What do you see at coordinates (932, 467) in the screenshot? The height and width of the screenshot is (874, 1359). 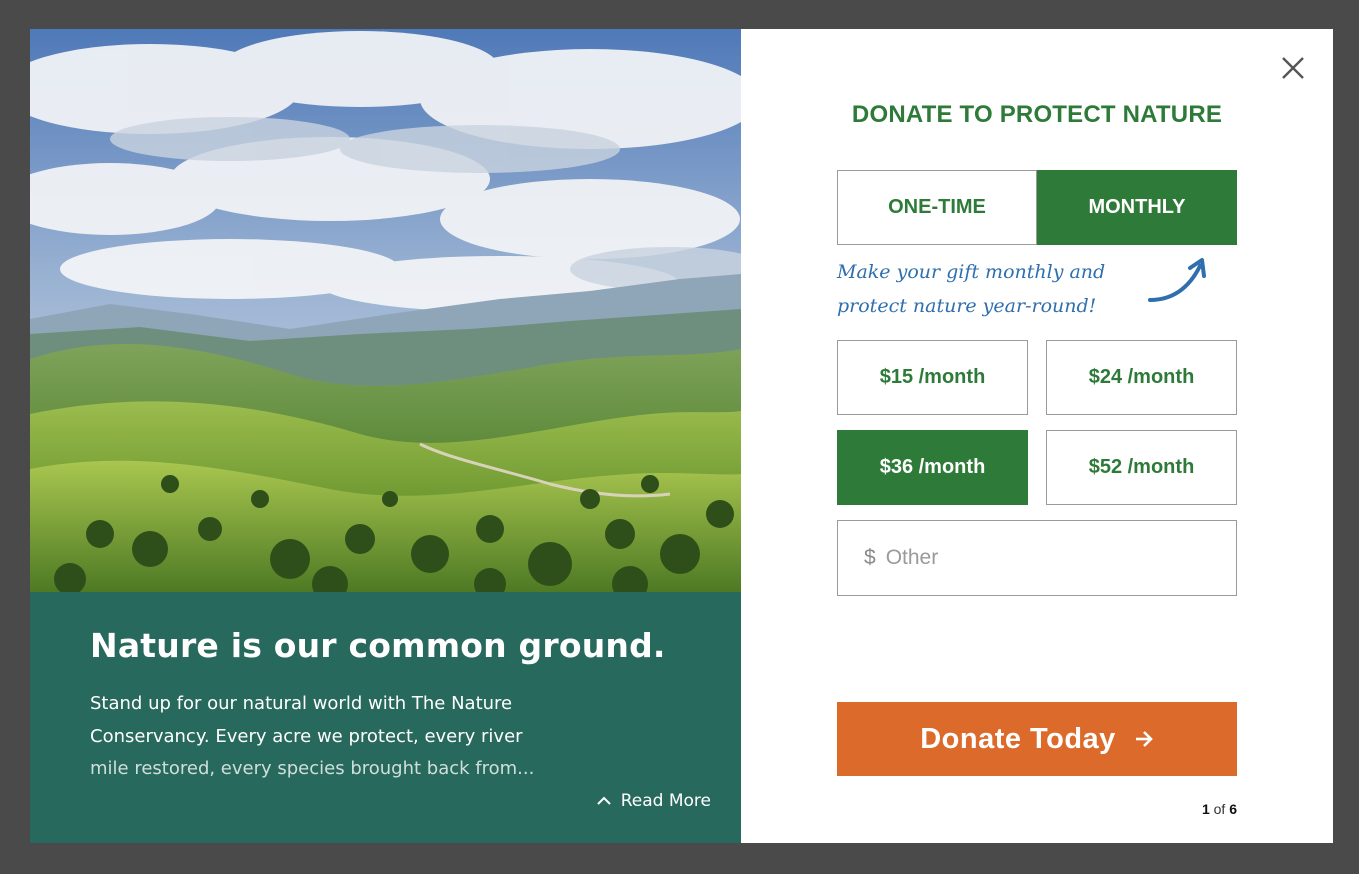 I see `amount-36-button: $36 /month` at bounding box center [932, 467].